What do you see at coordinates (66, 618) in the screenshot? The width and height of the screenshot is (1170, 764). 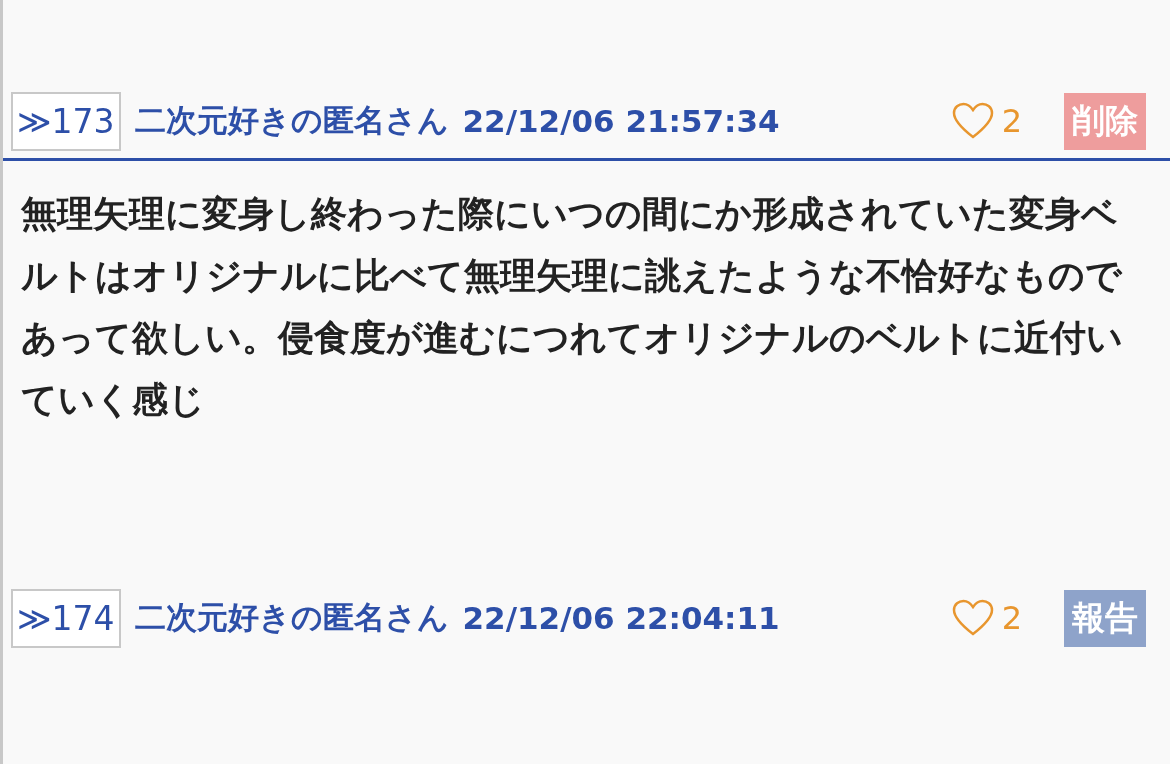 I see `post-number-link: ≫174` at bounding box center [66, 618].